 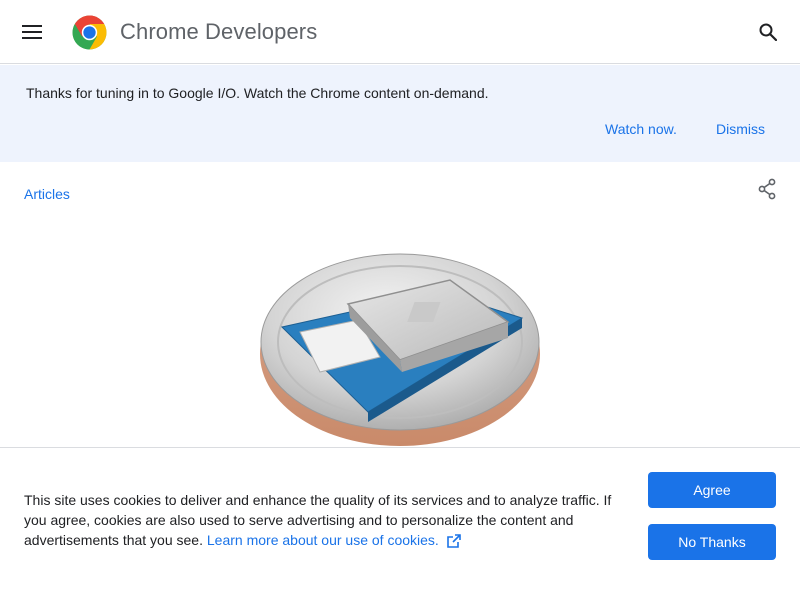 I want to click on search-icon, so click(x=768, y=32).